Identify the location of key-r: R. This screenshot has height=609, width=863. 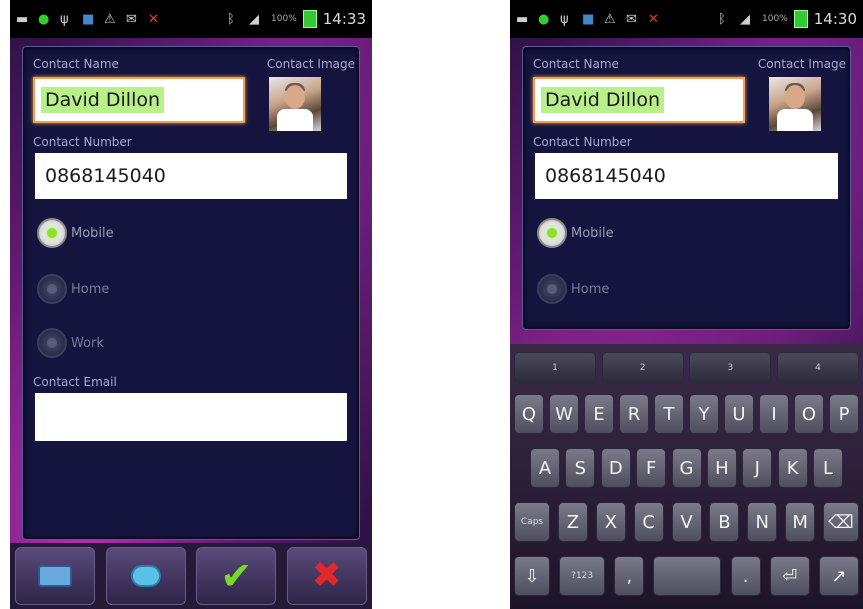
(634, 414).